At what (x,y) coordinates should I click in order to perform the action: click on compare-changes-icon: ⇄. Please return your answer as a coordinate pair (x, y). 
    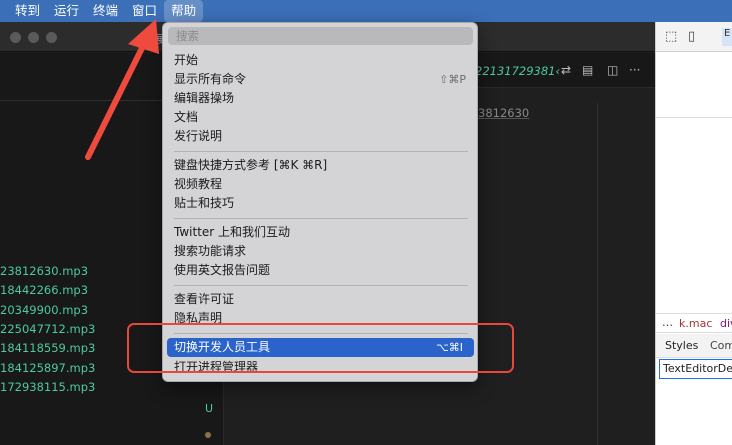
    Looking at the image, I should click on (566, 70).